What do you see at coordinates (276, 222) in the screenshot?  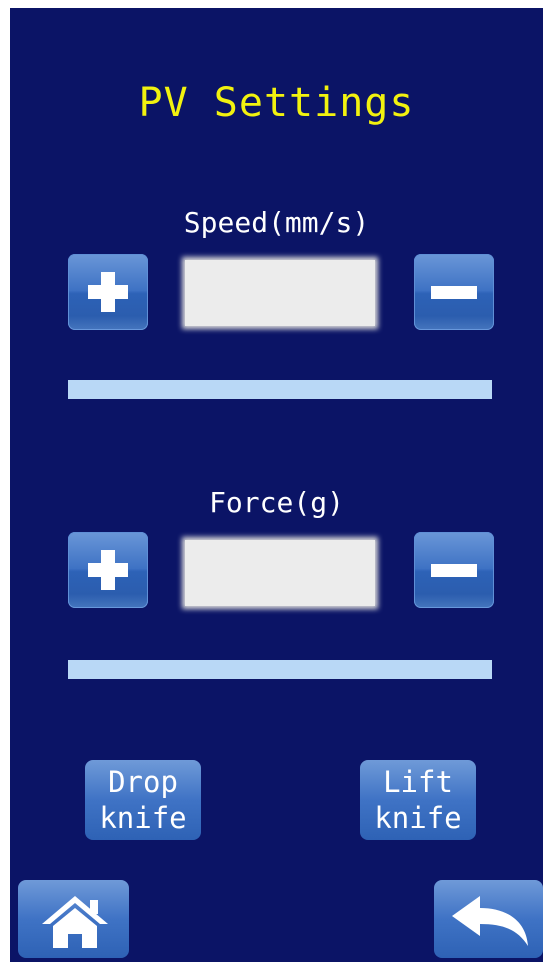 I see `speed-label: Speed(mm/s)` at bounding box center [276, 222].